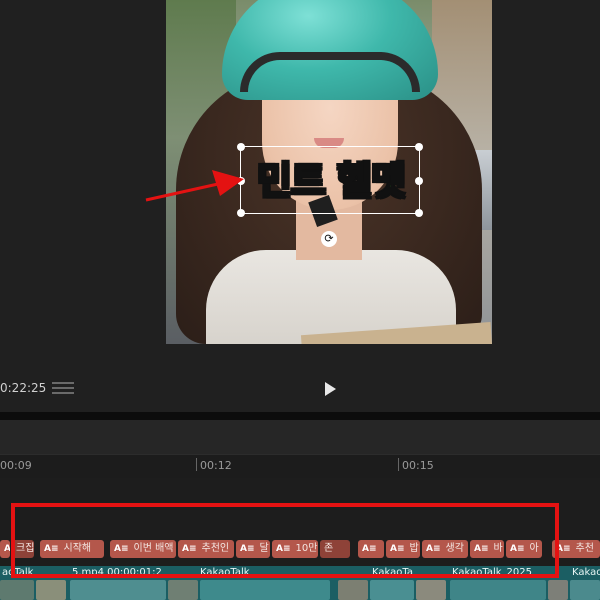 This screenshot has width=600, height=600. What do you see at coordinates (194, 186) in the screenshot?
I see `red-arrow-annotation` at bounding box center [194, 186].